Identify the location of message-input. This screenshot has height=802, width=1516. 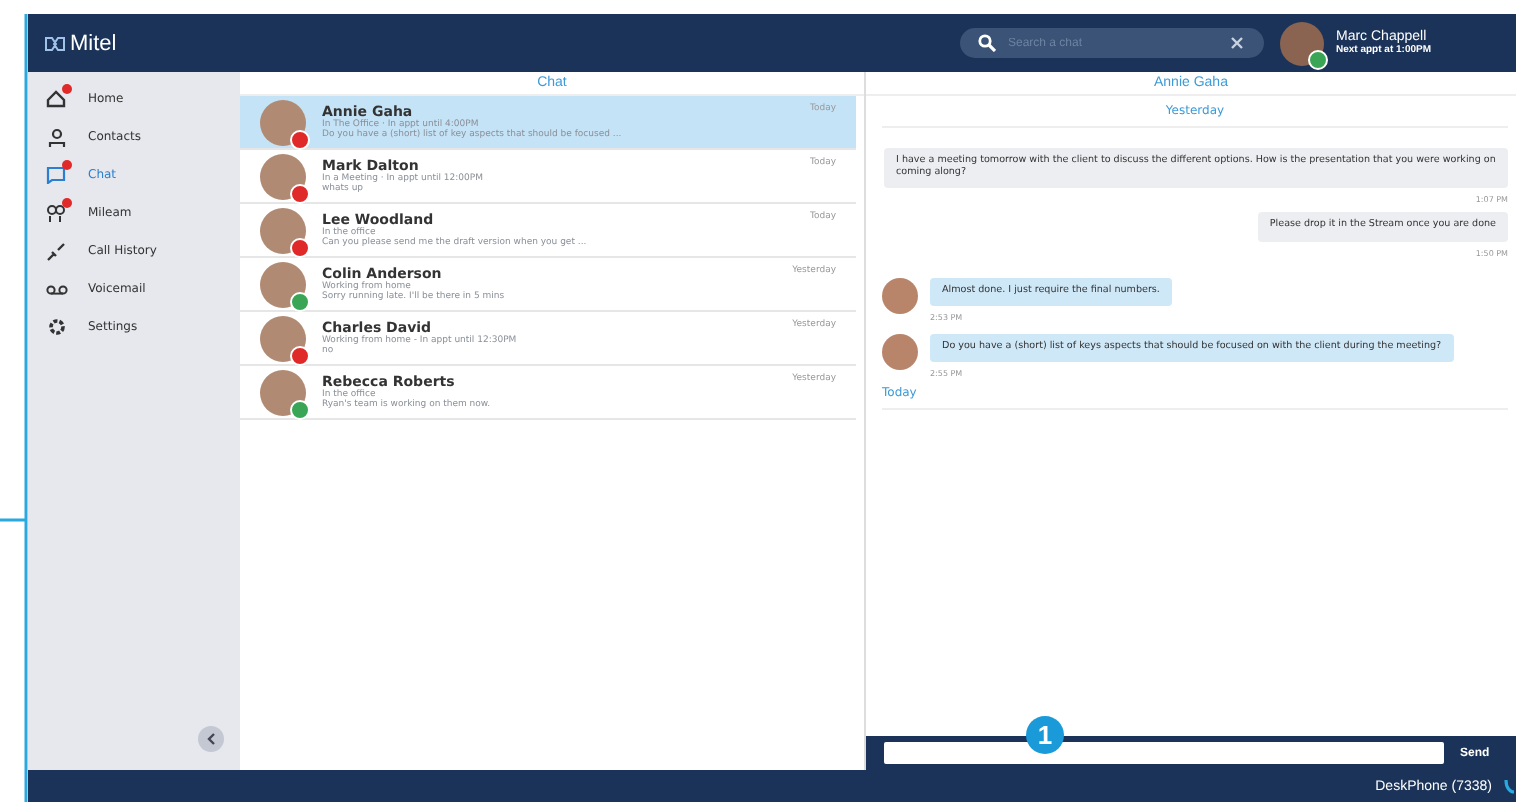
(1164, 753).